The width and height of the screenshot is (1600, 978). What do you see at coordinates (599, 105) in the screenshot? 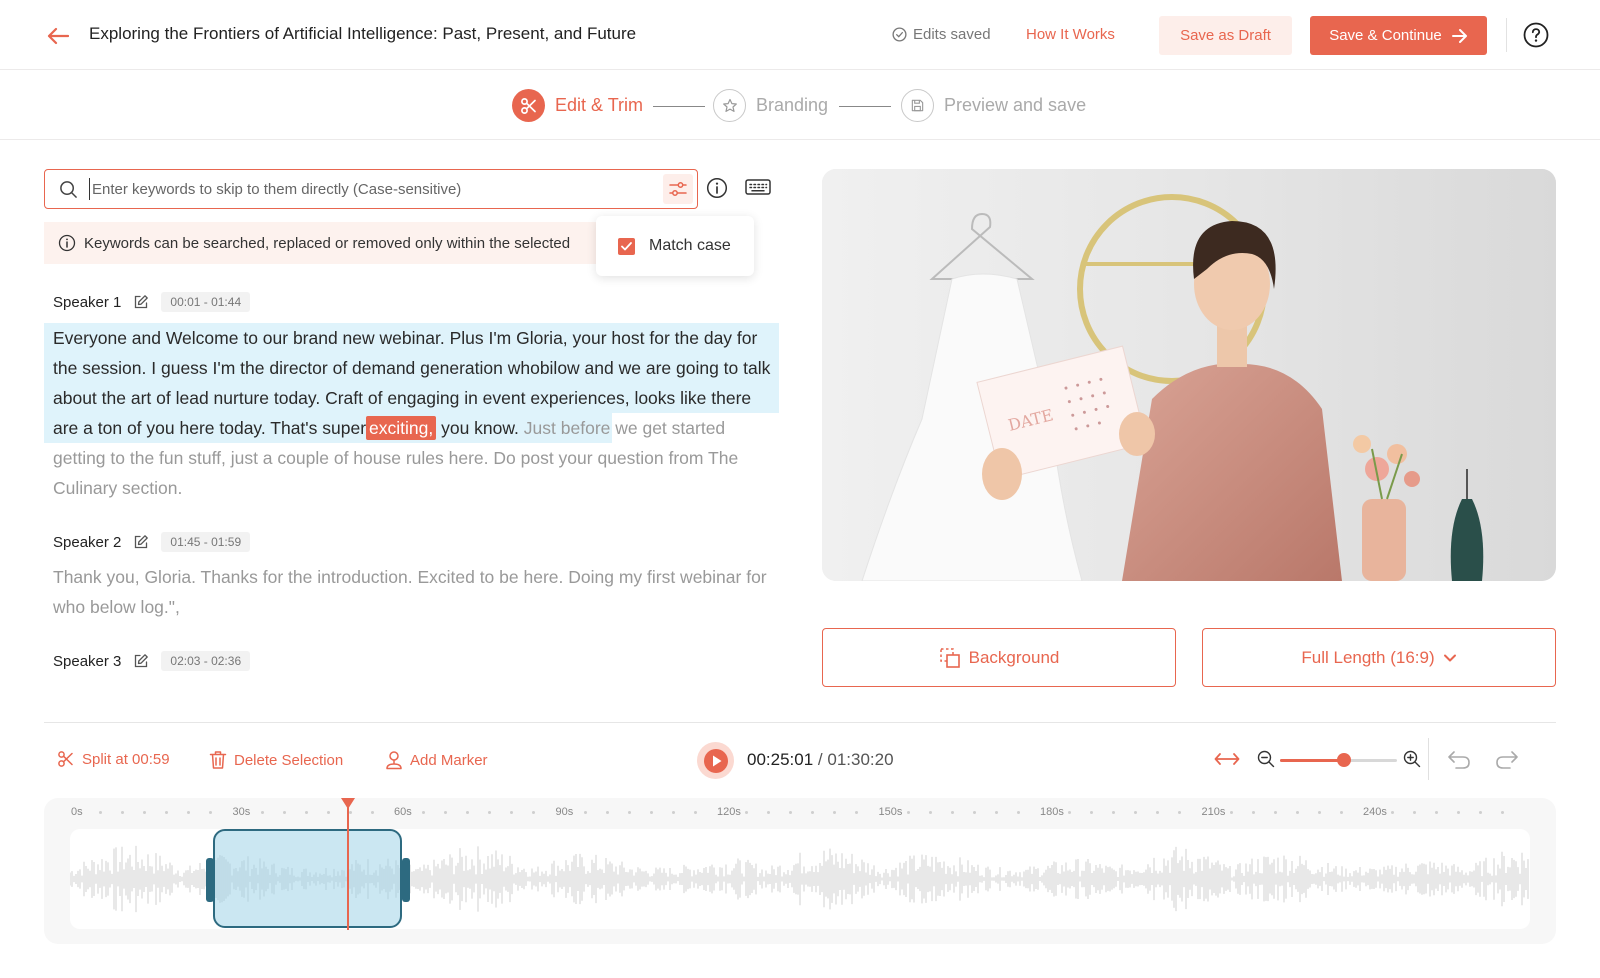
I see `step-edit-trim-label: Edit & Trim` at bounding box center [599, 105].